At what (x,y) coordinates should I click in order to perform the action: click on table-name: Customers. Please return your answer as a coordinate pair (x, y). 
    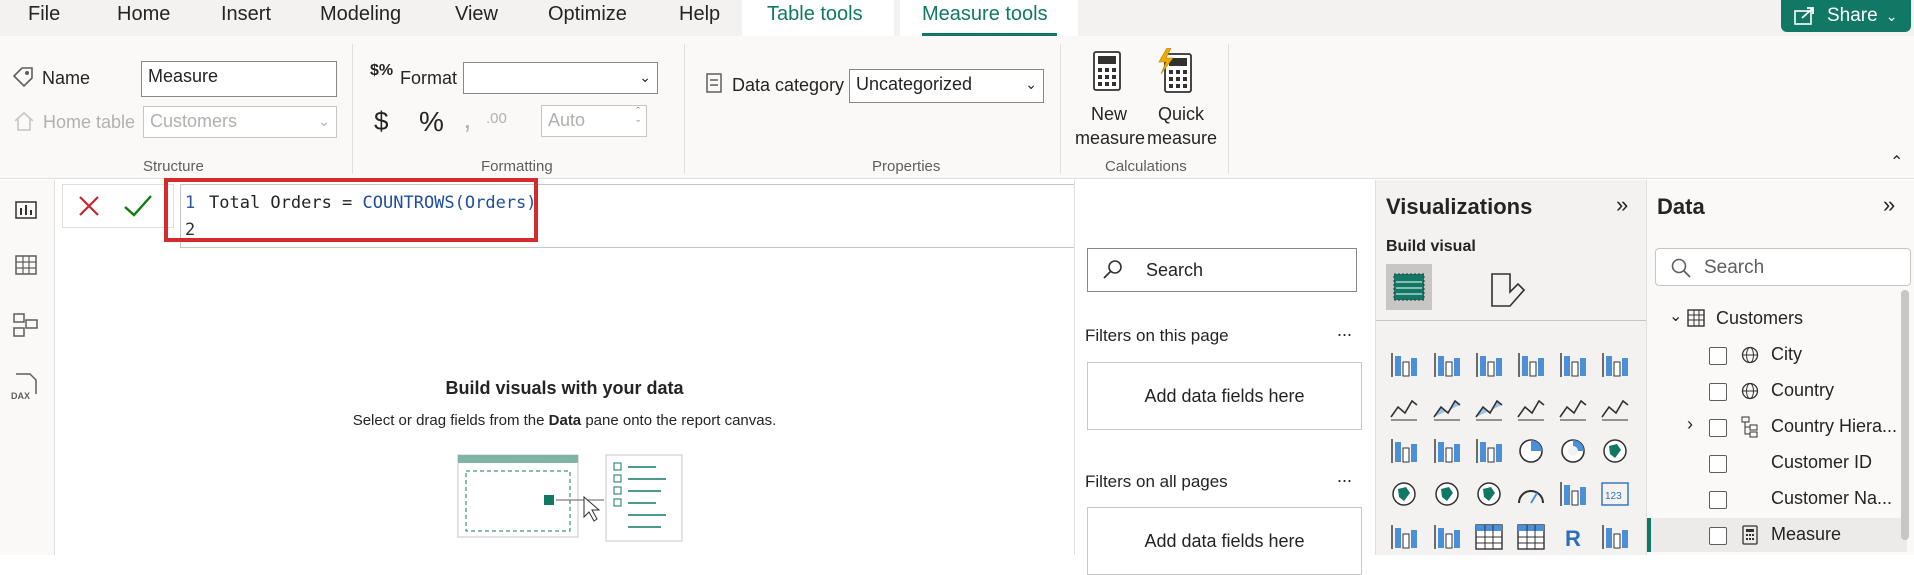
    Looking at the image, I should click on (1760, 318).